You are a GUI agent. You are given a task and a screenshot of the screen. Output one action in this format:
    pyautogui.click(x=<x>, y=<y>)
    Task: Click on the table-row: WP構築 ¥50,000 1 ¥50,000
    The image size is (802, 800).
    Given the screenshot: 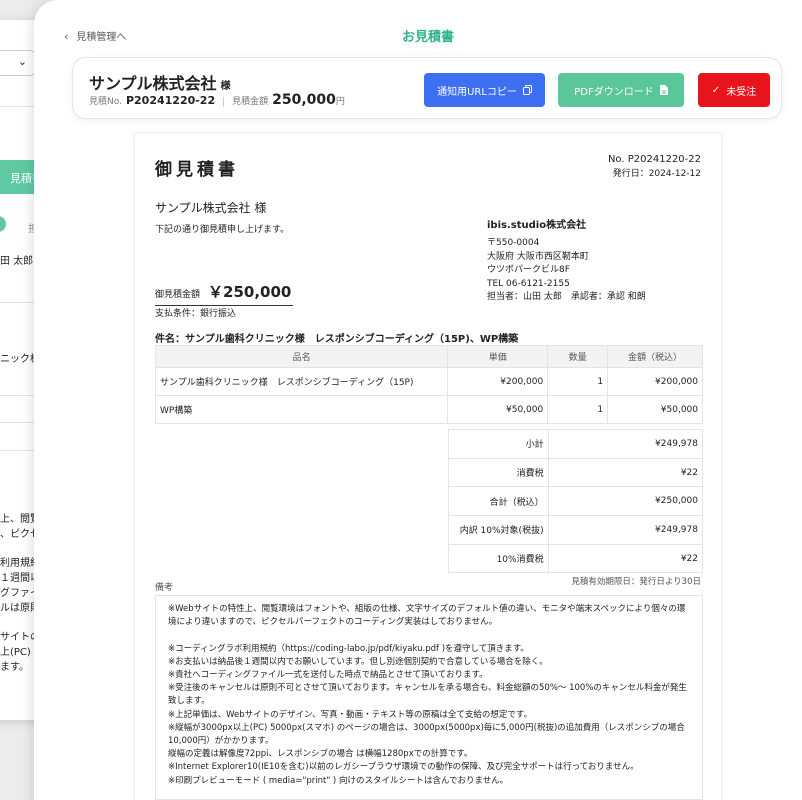 What is the action you would take?
    pyautogui.click(x=428, y=409)
    